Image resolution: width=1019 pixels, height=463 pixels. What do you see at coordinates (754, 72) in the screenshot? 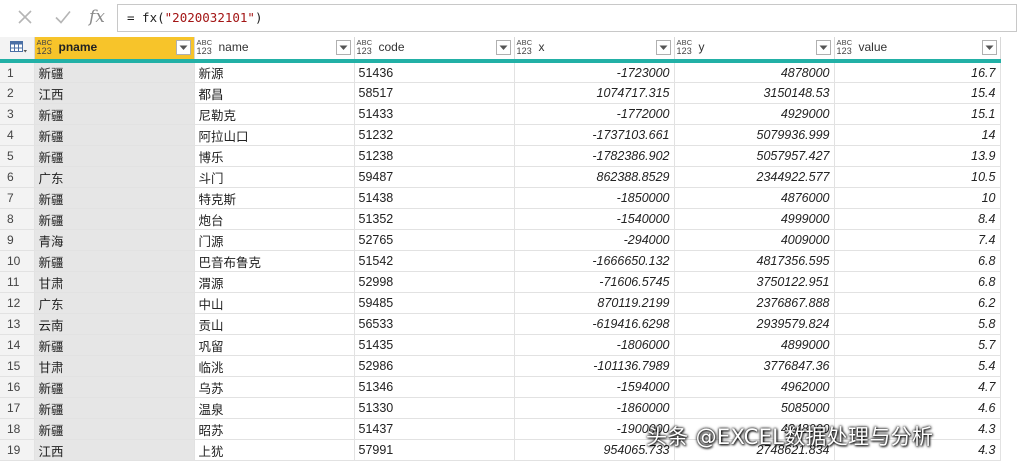
I see `table-cell-y: 4878000` at bounding box center [754, 72].